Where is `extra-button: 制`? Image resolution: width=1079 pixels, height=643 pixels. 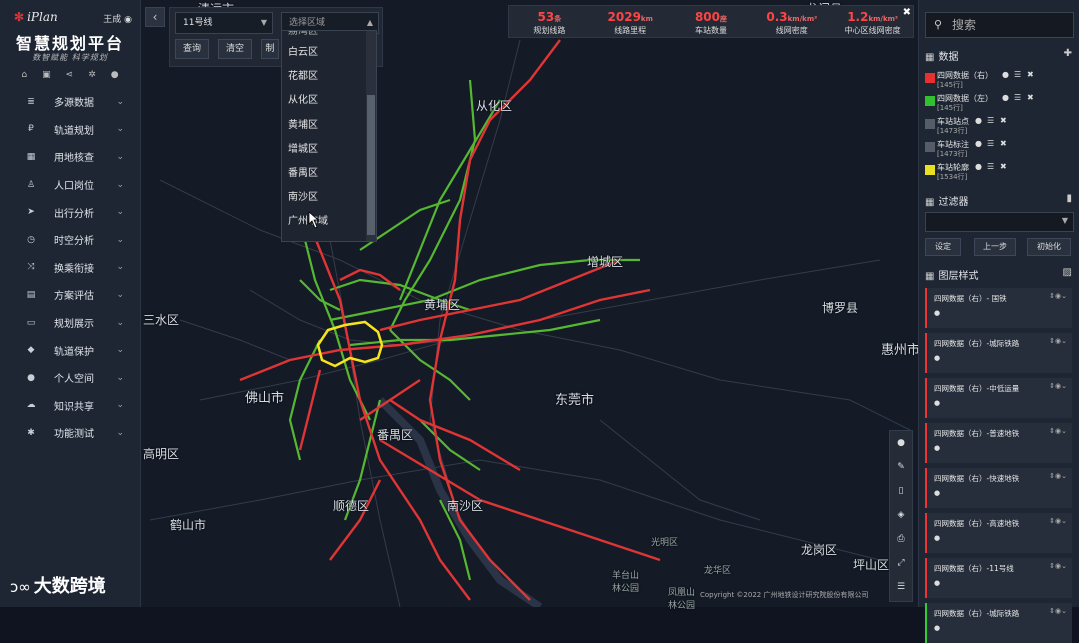
extra-button: 制 is located at coordinates (270, 49).